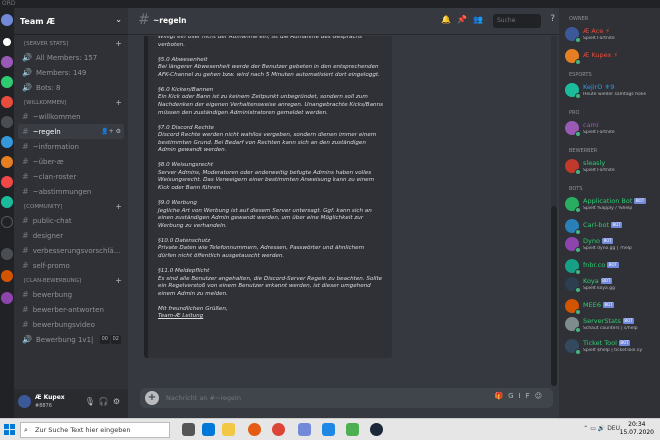 Image resolution: width=660 pixels, height=440 pixels. I want to click on taskbar-search-input: ⌕ Zur Suche Text hier eingeben, so click(95, 430).